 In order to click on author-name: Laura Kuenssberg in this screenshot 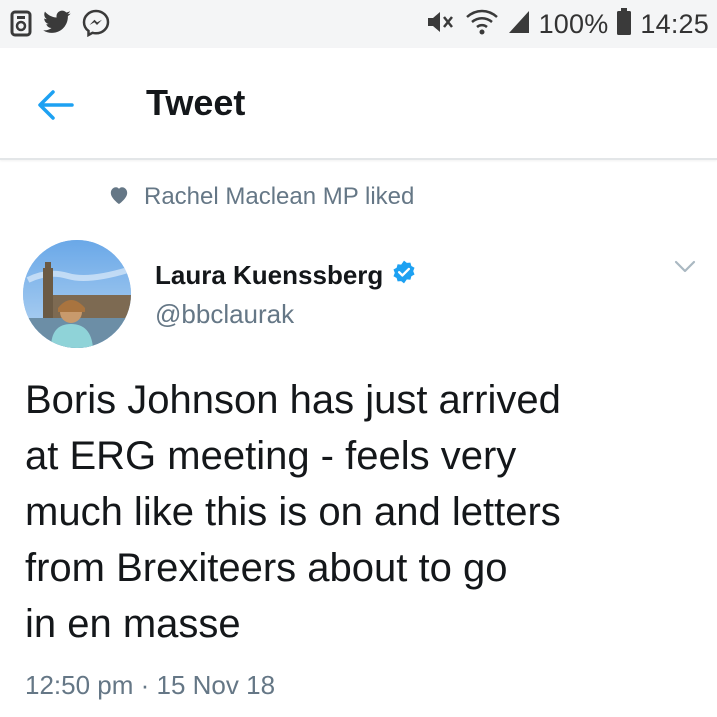, I will do `click(286, 275)`.